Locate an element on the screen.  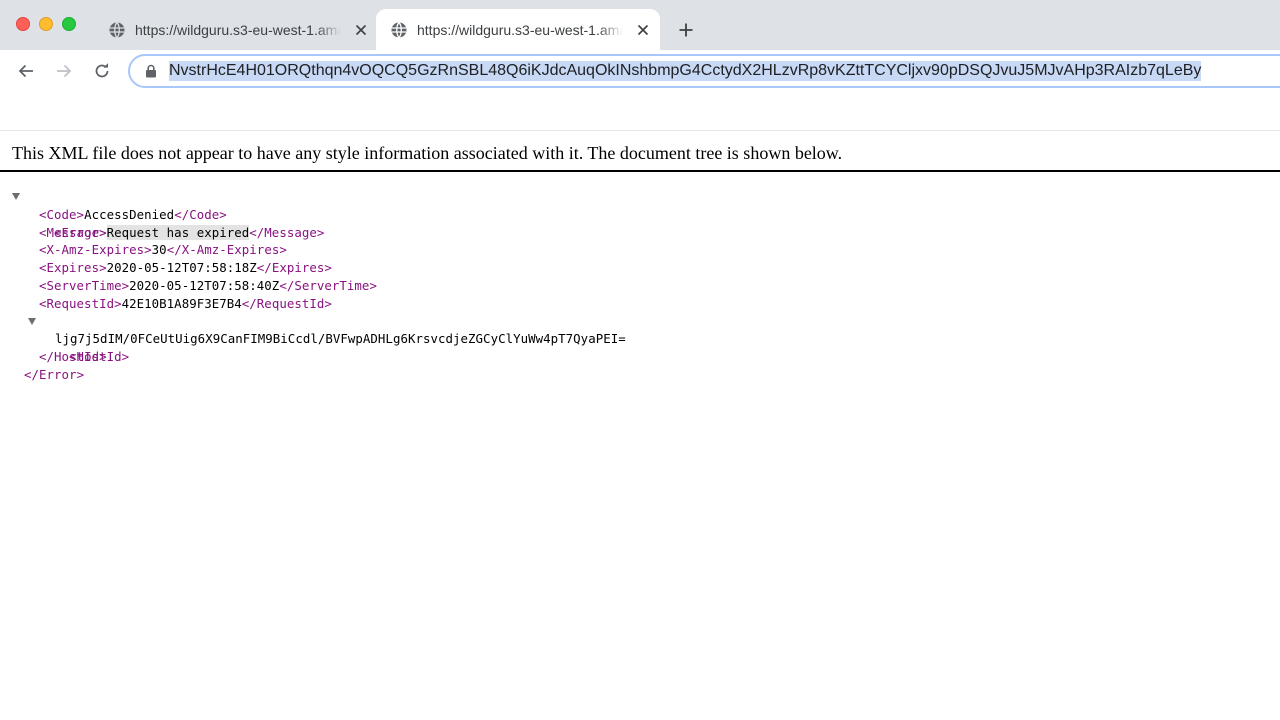
back-button is located at coordinates (26, 71).